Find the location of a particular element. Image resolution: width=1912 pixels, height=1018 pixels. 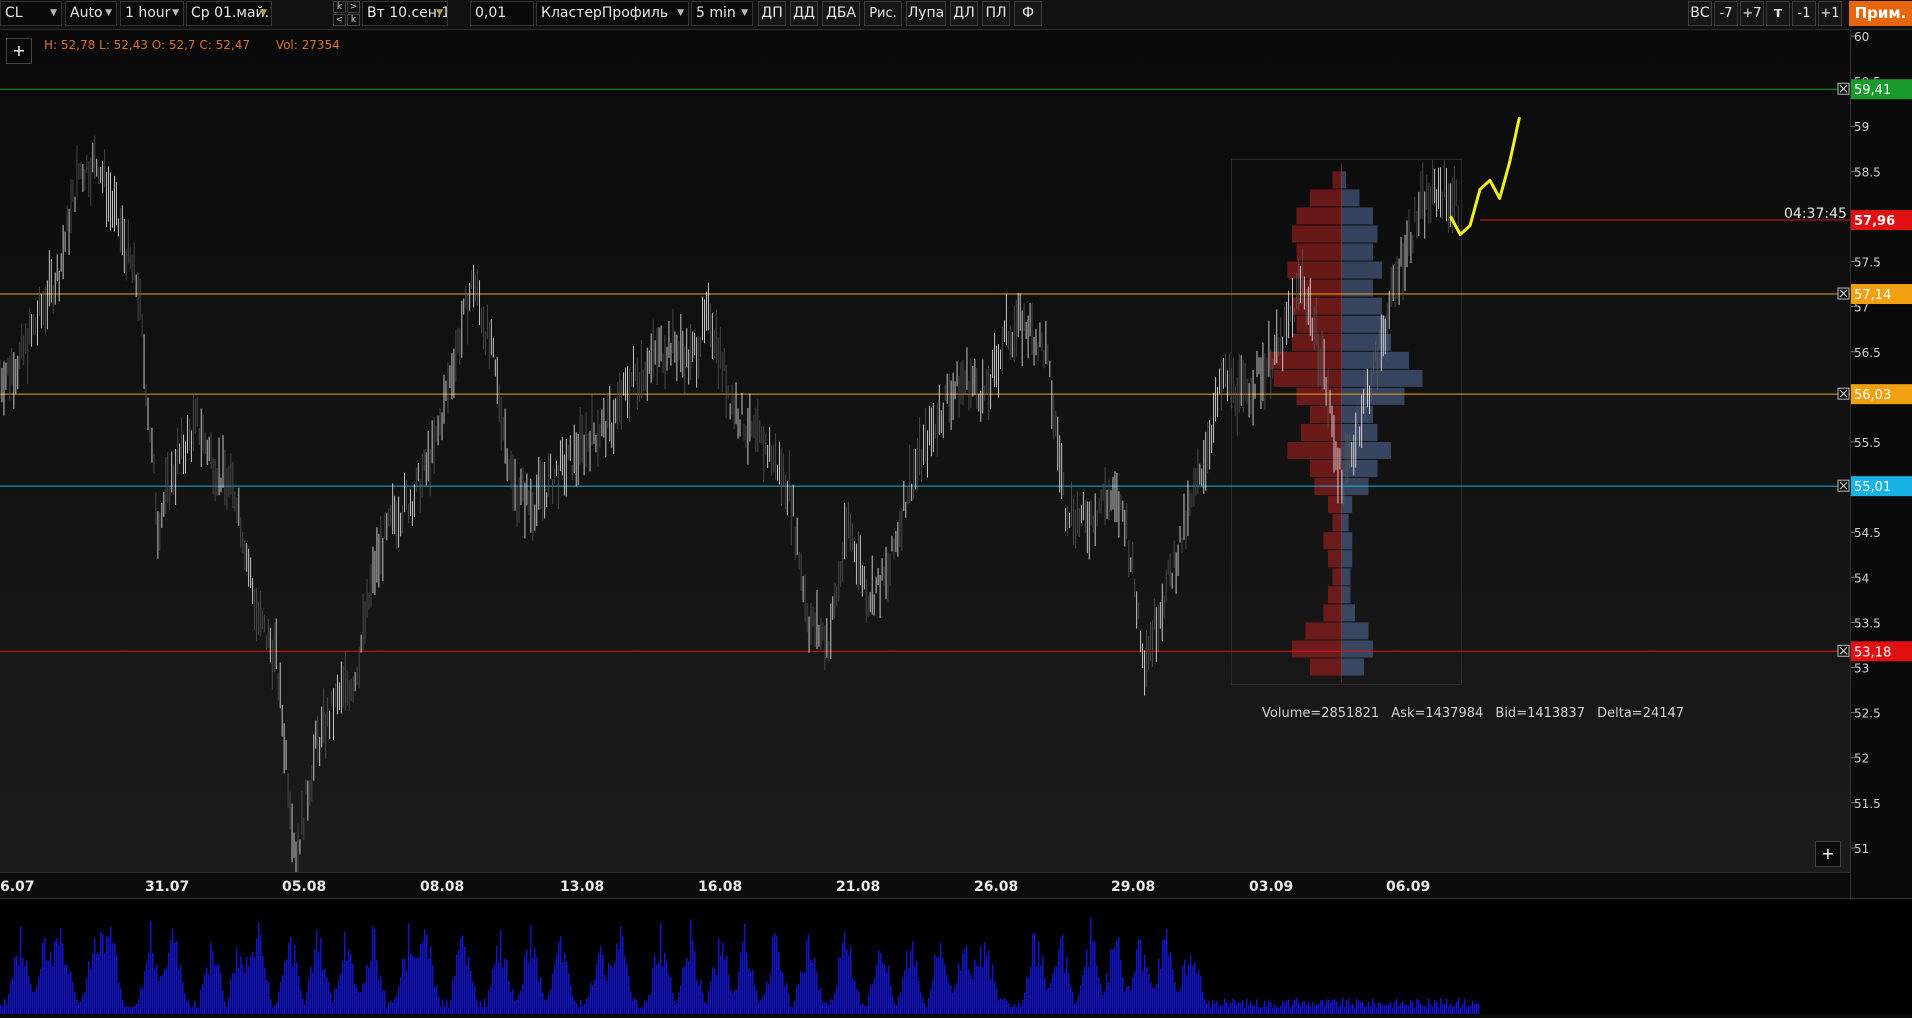

y-tick-label: 57.5 is located at coordinates (1867, 263).